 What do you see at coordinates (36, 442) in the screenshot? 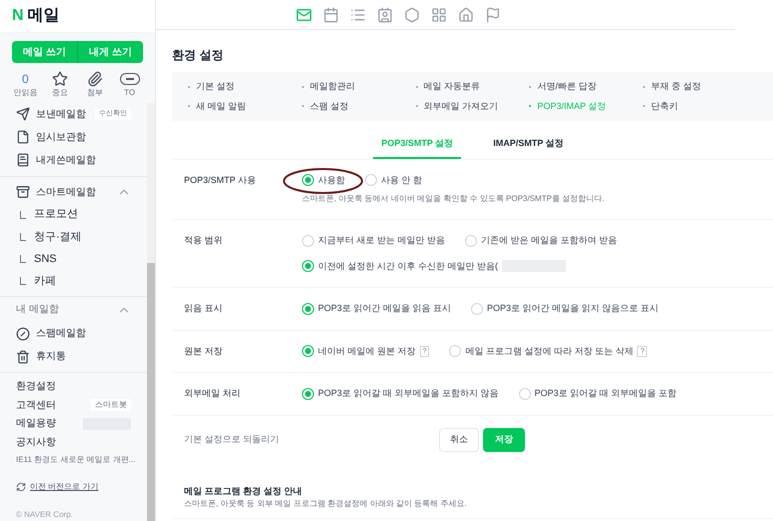
I see `menu-link: 공지사항` at bounding box center [36, 442].